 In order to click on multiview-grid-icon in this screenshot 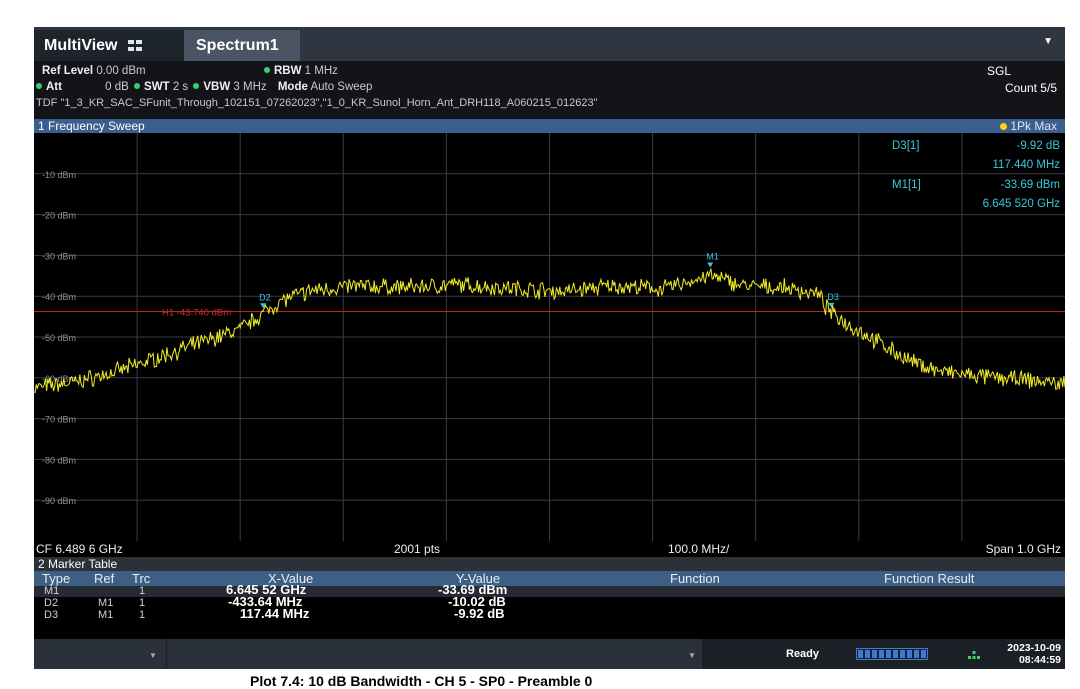, I will do `click(134, 45)`.